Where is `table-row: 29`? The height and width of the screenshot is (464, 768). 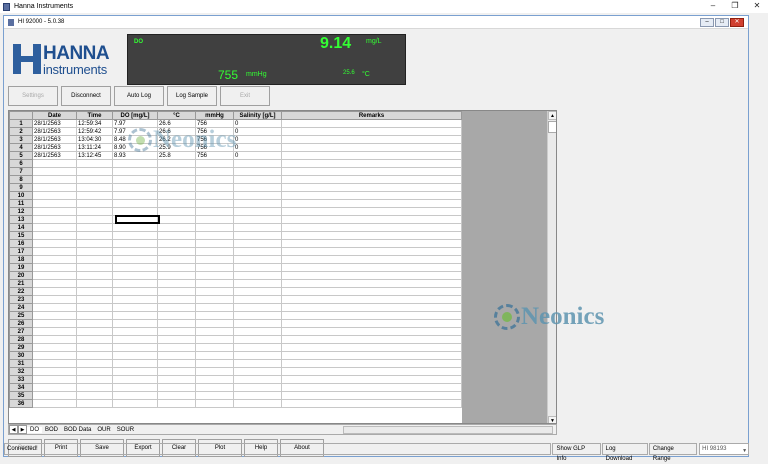
table-row: 29 is located at coordinates (235, 347).